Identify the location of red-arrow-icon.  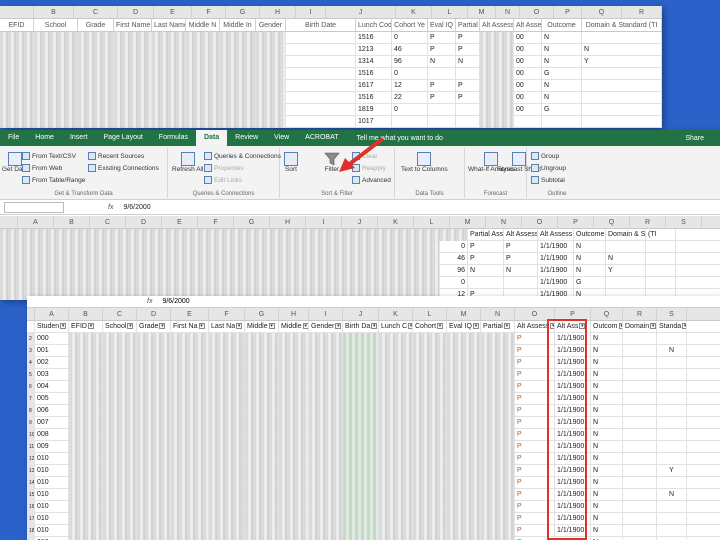
(361, 155).